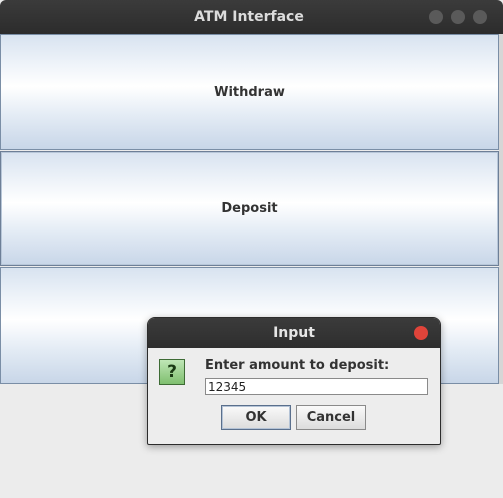 Image resolution: width=503 pixels, height=498 pixels. Describe the element at coordinates (316, 386) in the screenshot. I see `amount-input` at that location.